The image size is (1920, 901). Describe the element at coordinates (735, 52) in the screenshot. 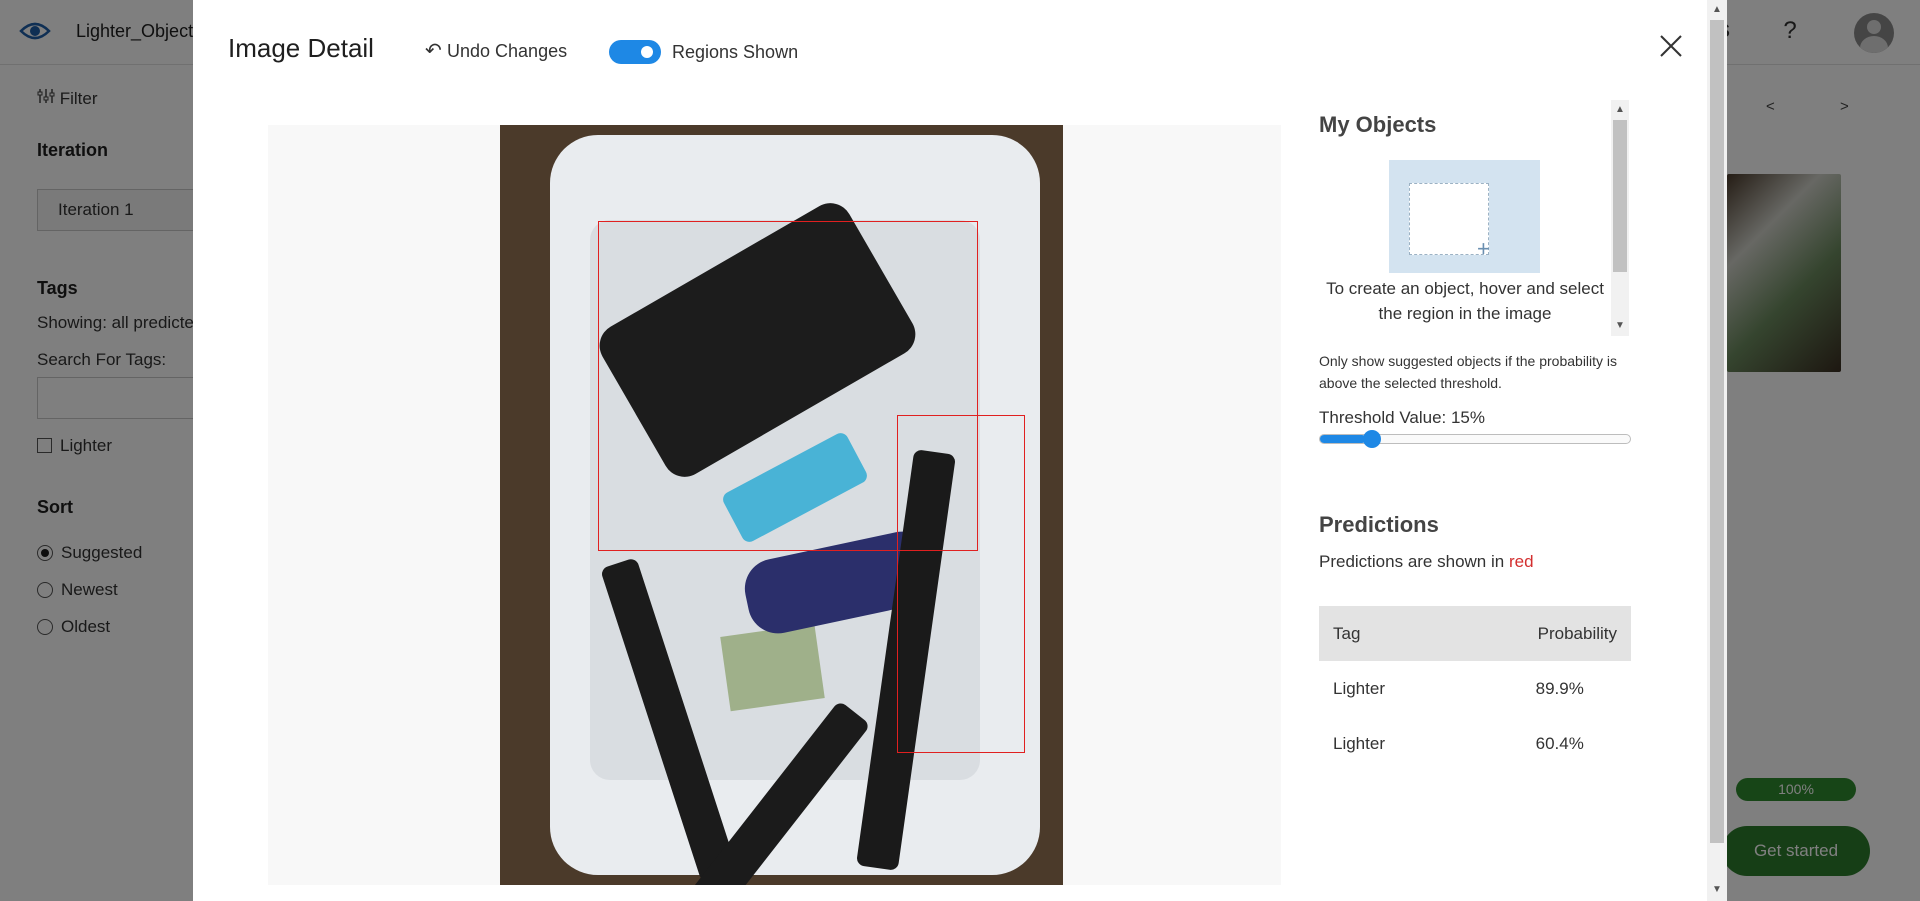

I see `regions-toggle-label: Regions Shown` at that location.